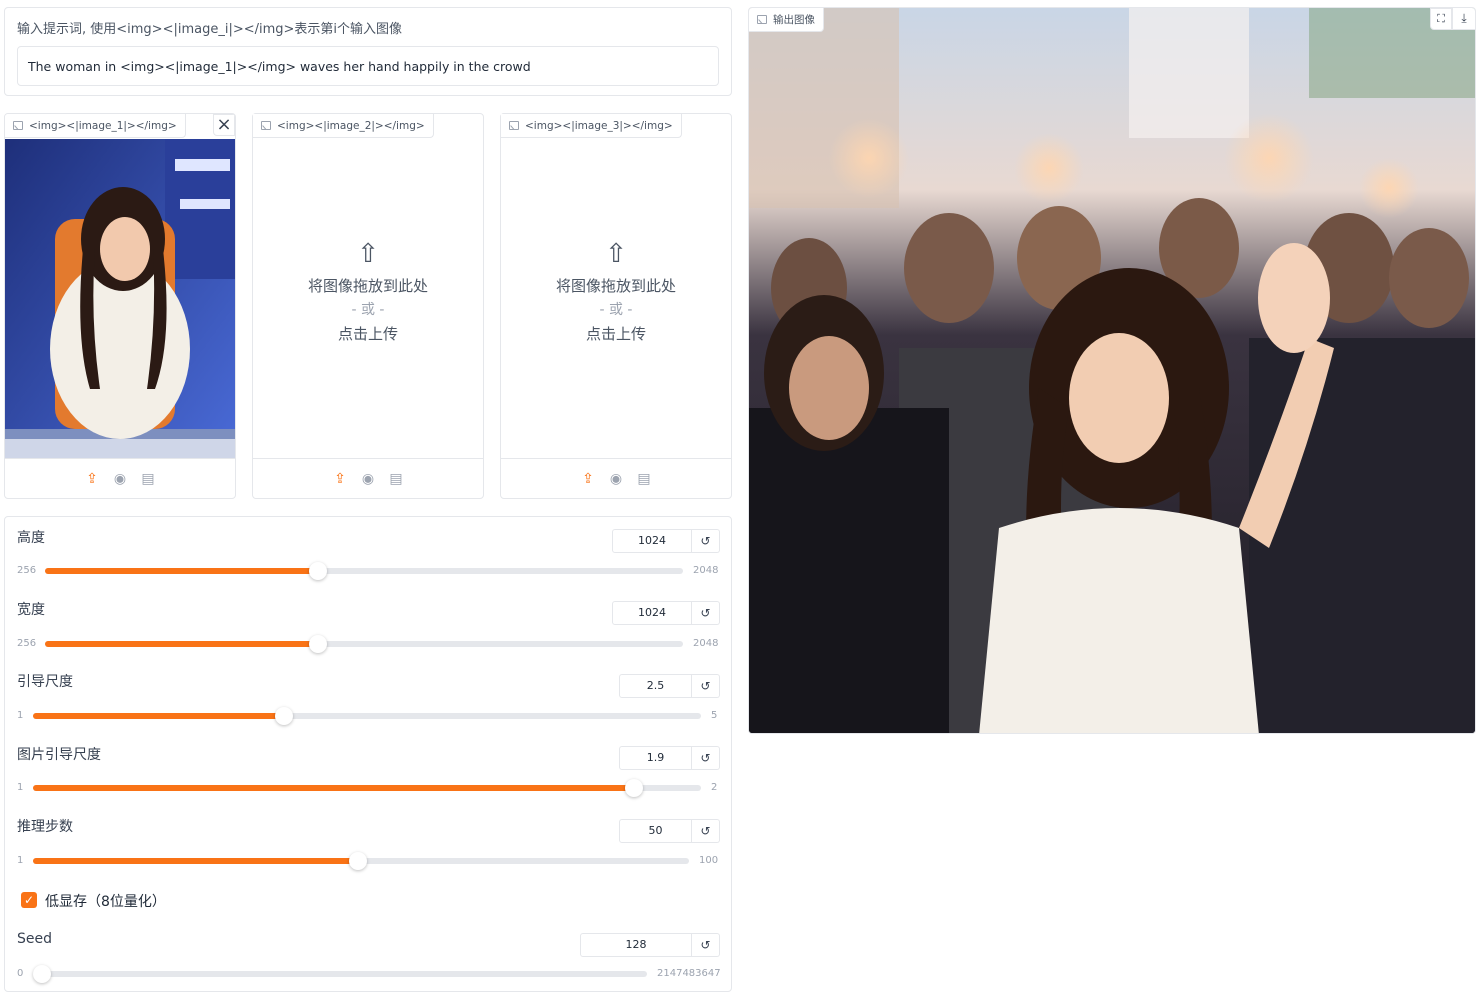 This screenshot has width=1483, height=994. What do you see at coordinates (29, 900) in the screenshot?
I see `low-vram-checkbox: ✓` at bounding box center [29, 900].